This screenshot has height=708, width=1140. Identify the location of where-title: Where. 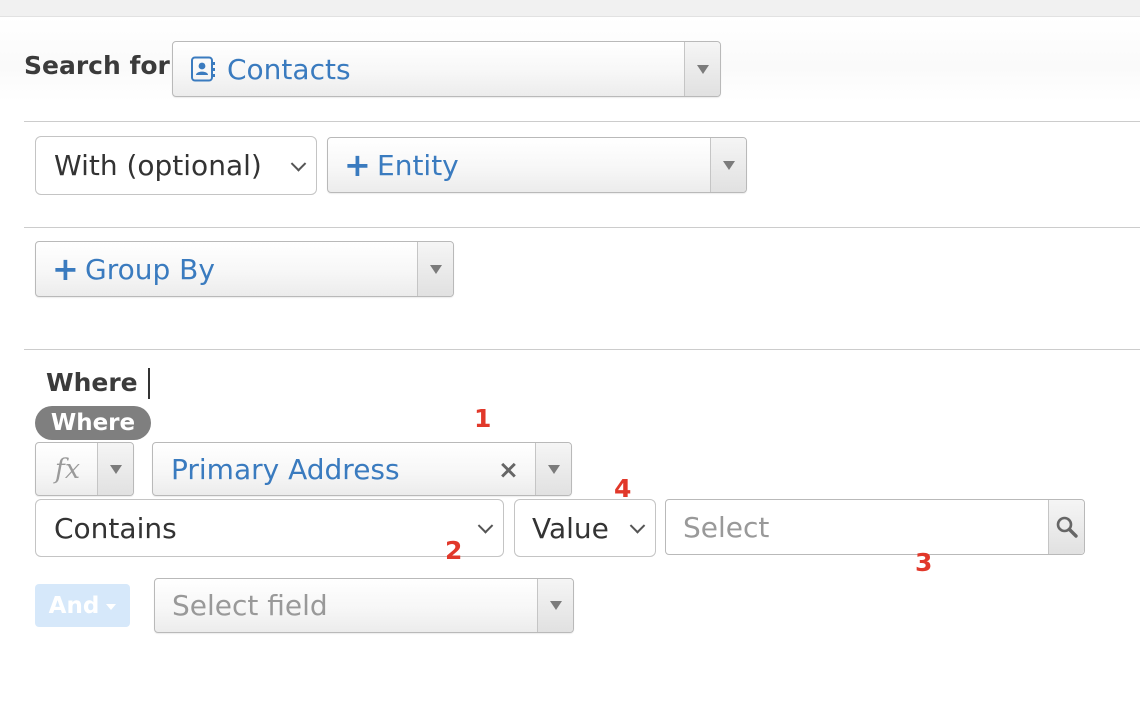
(92, 382).